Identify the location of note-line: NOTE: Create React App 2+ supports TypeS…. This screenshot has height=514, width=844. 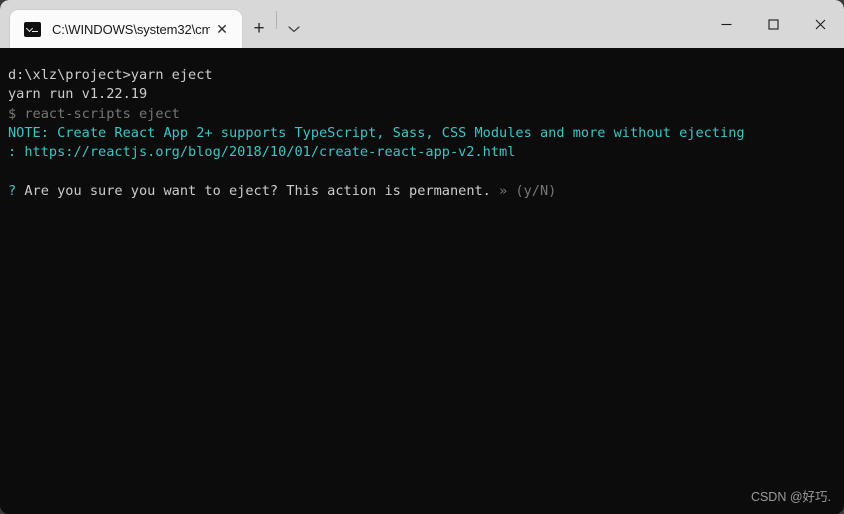
(426, 133).